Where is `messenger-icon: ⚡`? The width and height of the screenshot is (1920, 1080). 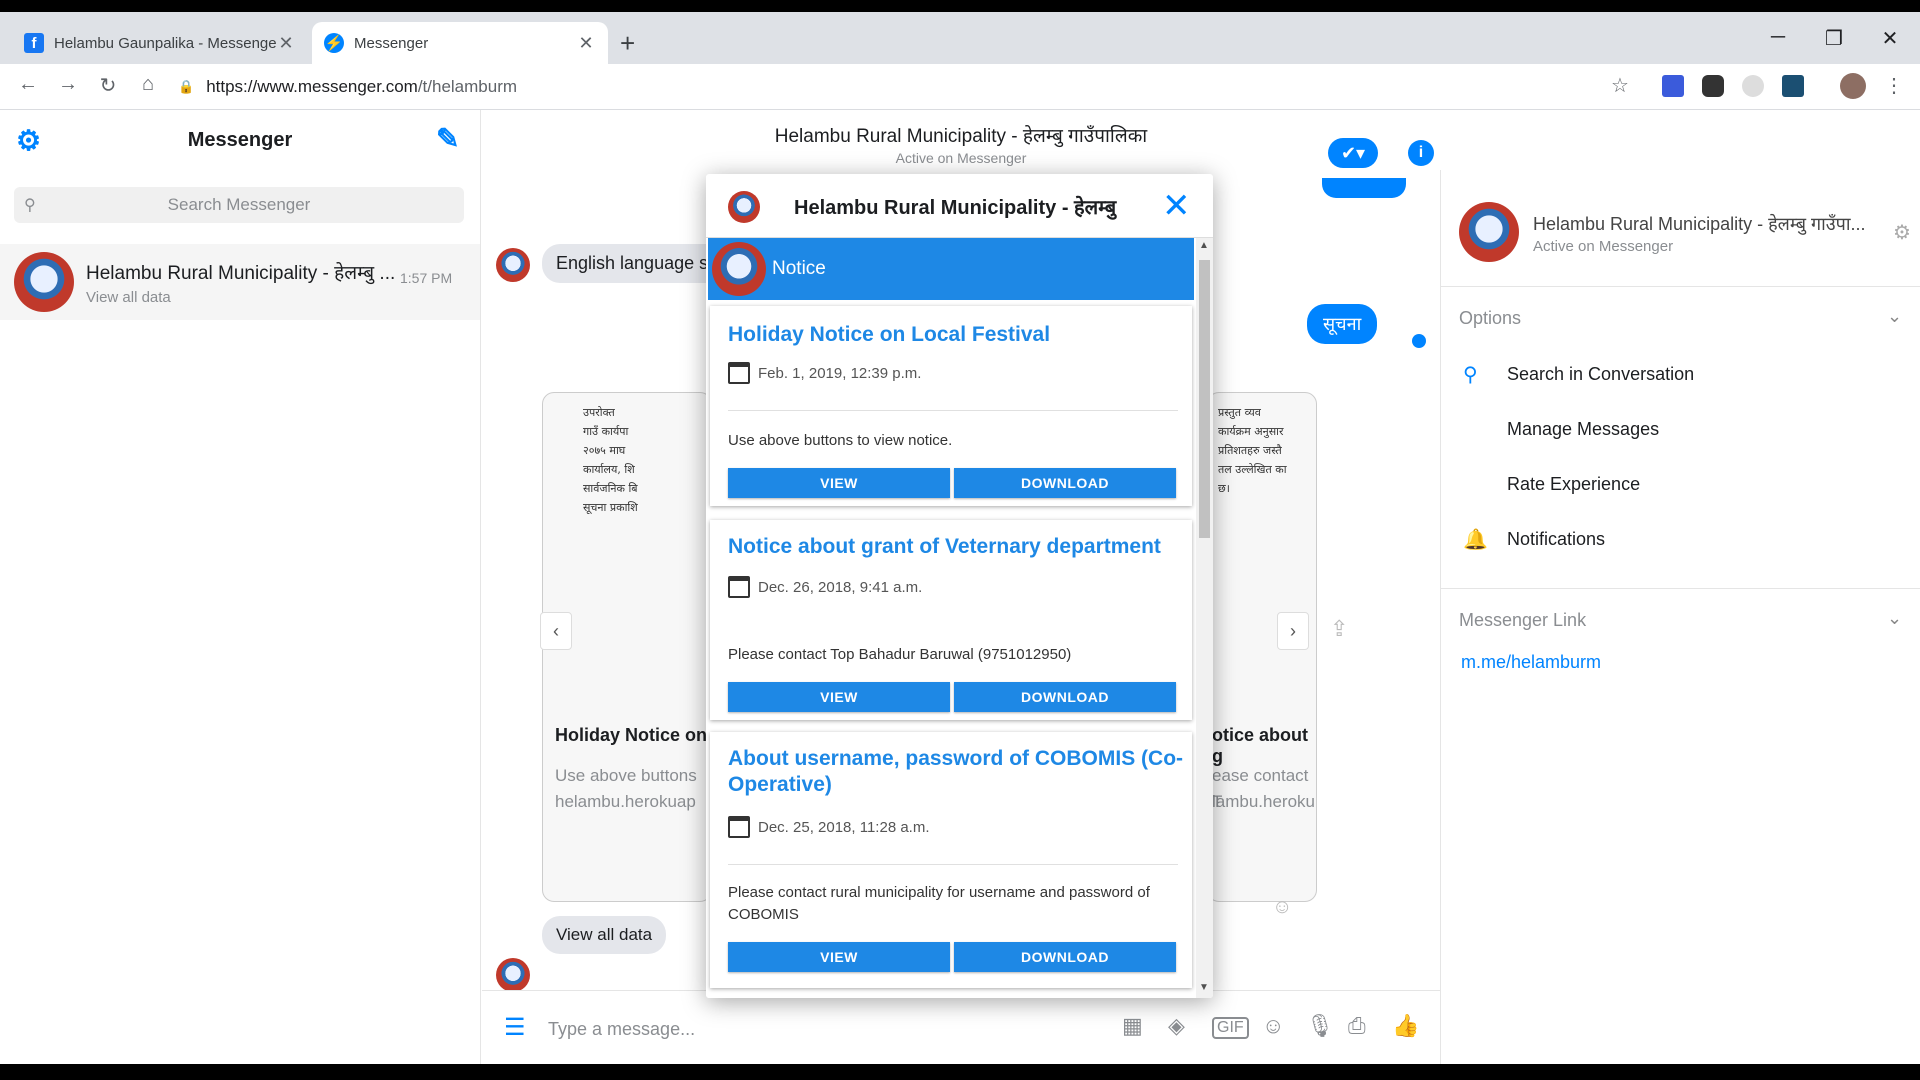 messenger-icon: ⚡ is located at coordinates (334, 43).